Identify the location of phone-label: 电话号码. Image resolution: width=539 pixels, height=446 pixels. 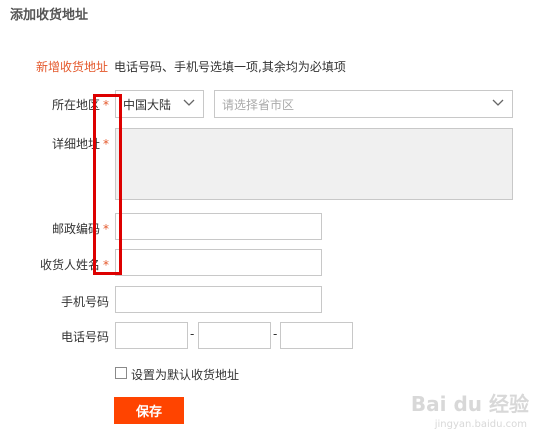
(84, 337).